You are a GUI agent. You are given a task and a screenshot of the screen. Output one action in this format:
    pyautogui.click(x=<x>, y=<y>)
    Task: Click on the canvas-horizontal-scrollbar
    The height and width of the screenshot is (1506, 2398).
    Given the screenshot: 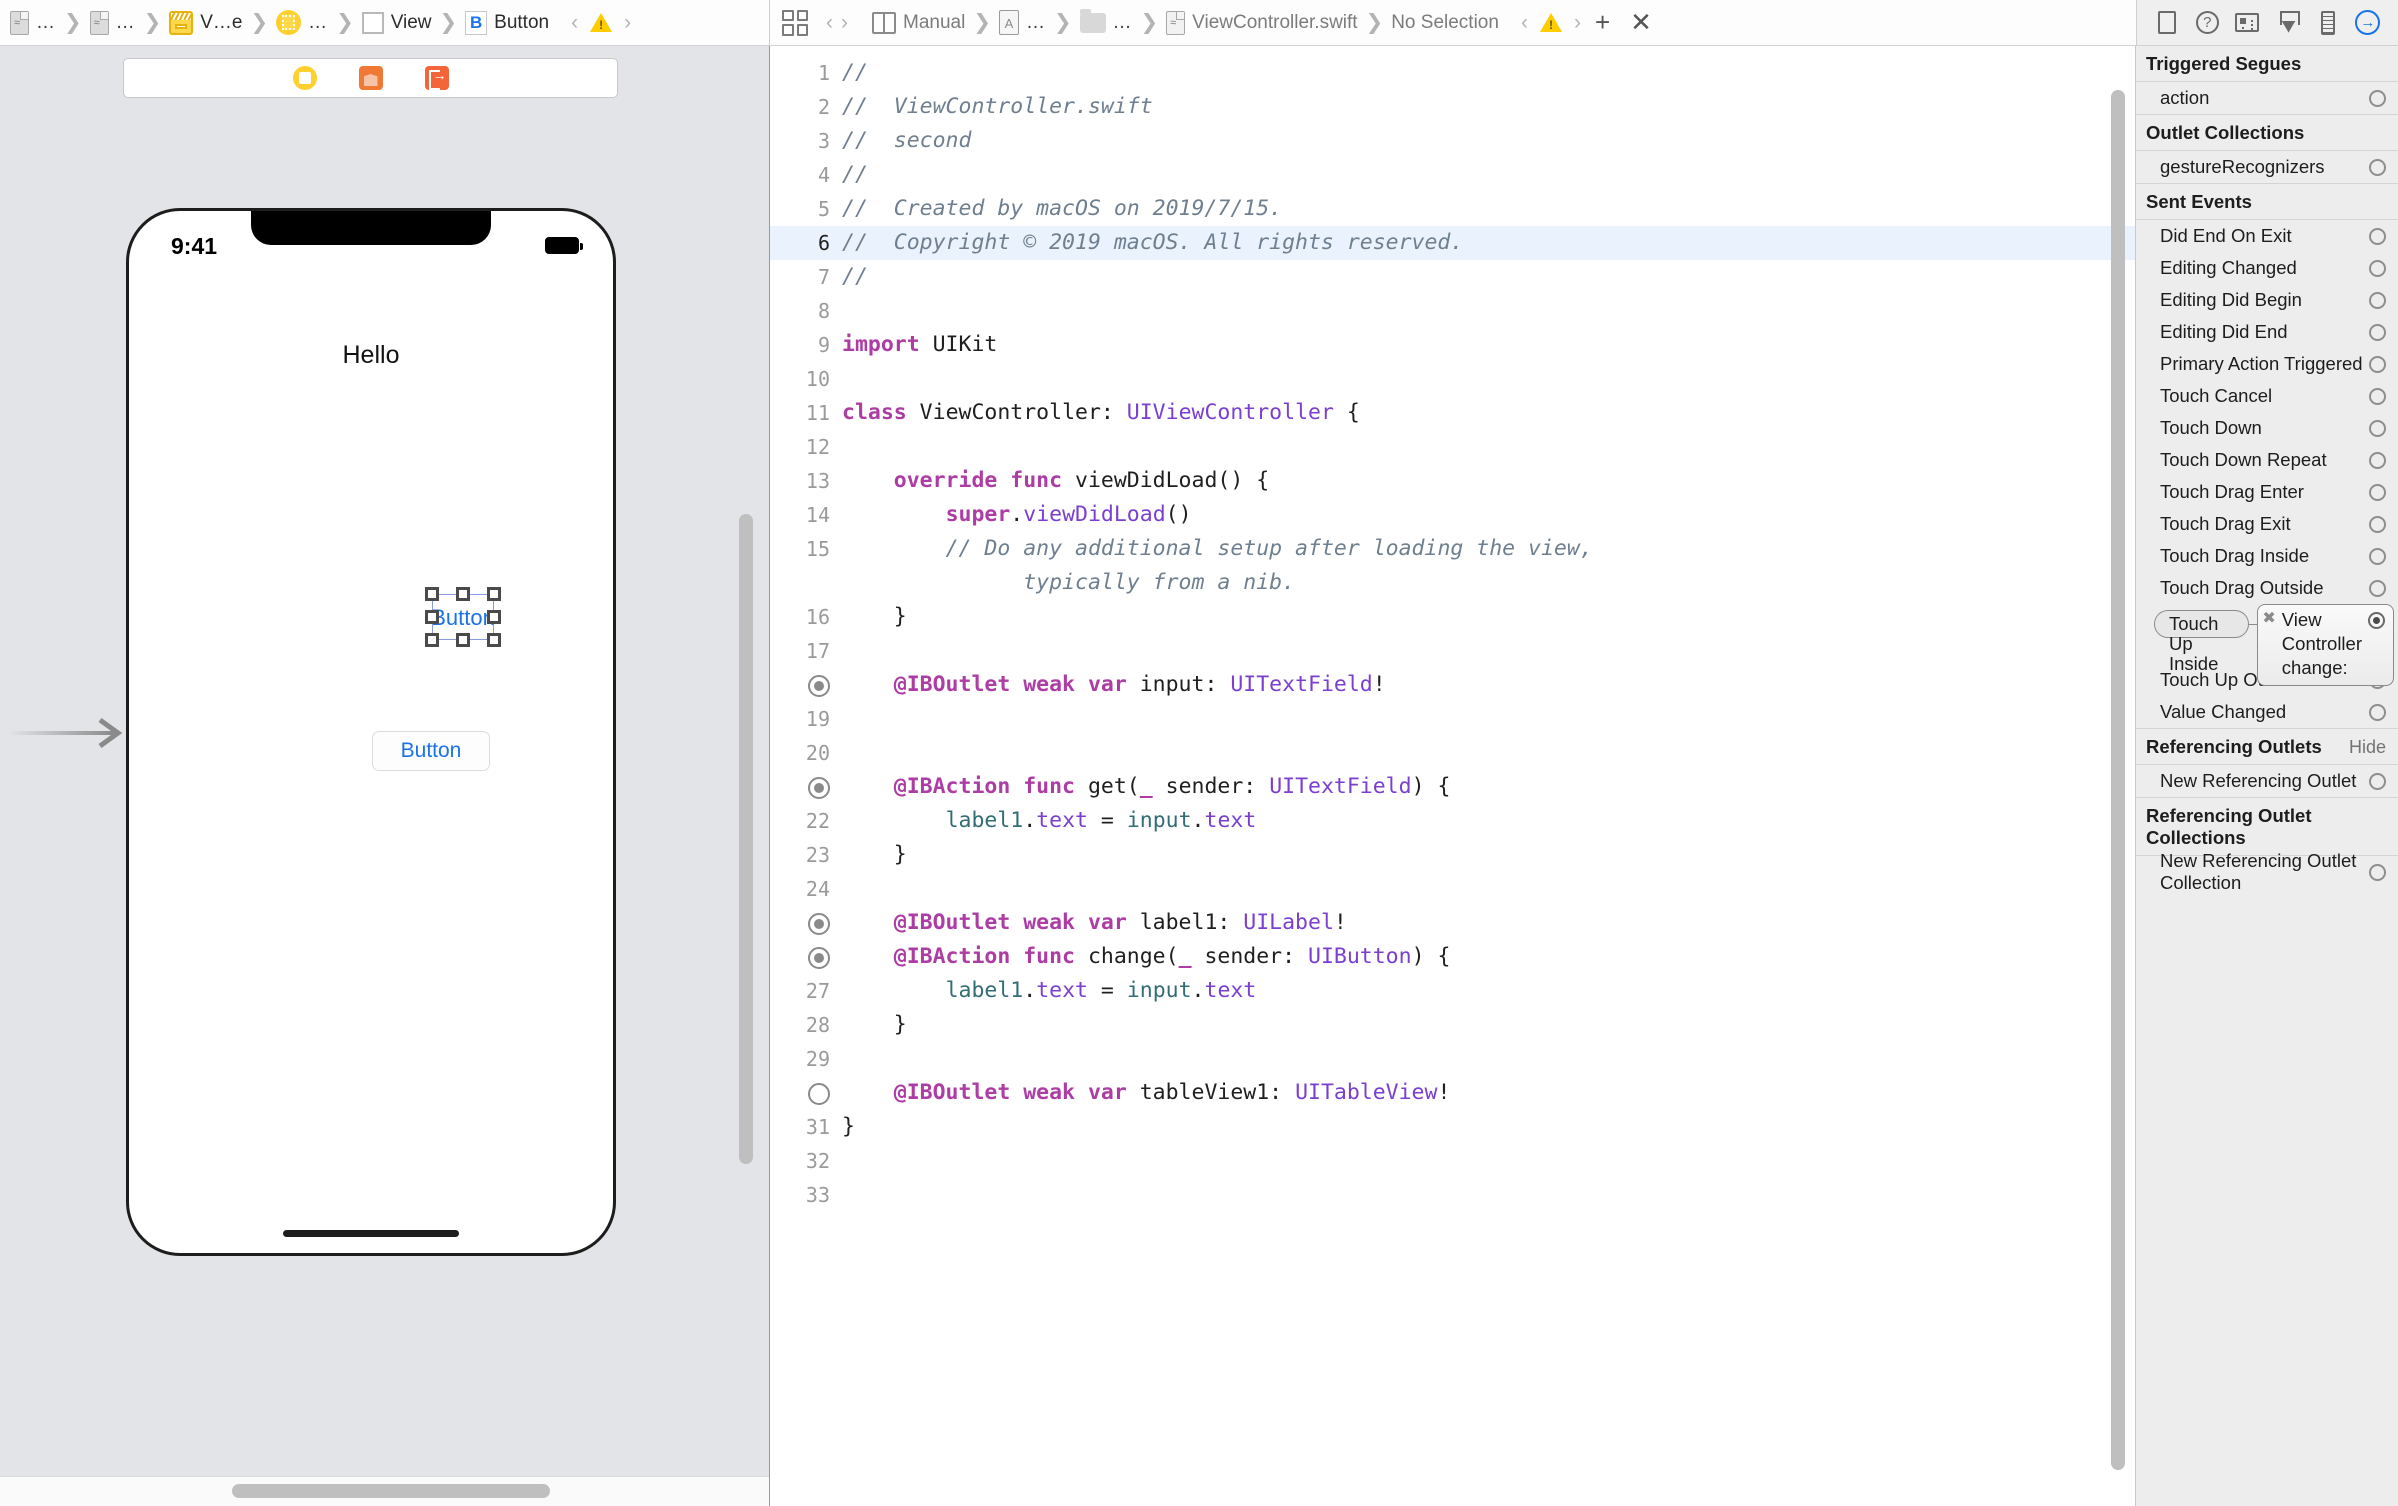 What is the action you would take?
    pyautogui.click(x=384, y=1491)
    